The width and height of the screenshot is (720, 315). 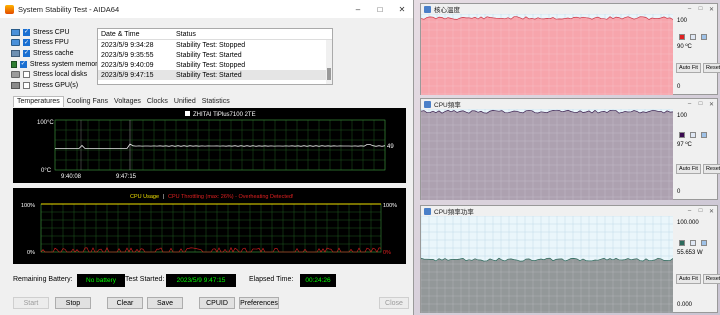 What do you see at coordinates (215, 45) in the screenshot?
I see `table-row: 2023/5/9 9:34:28 Stability Test: Stopped` at bounding box center [215, 45].